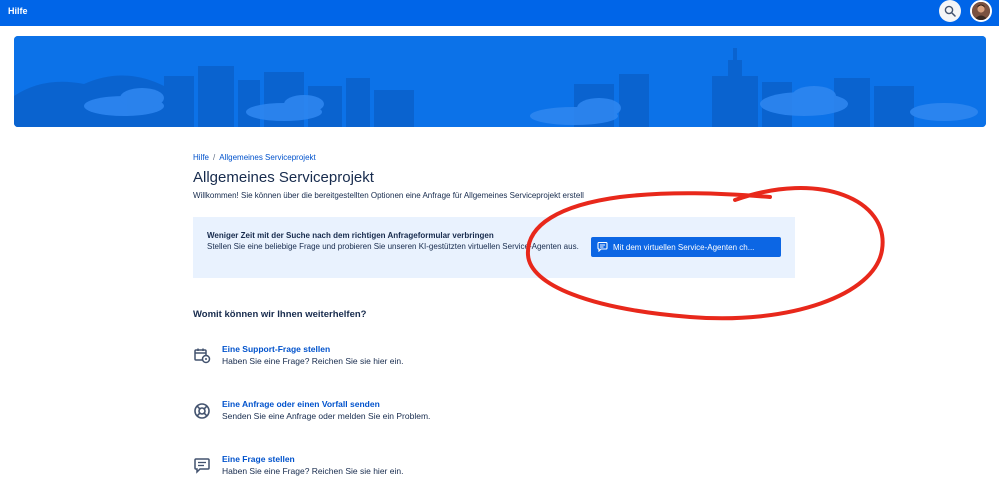 The height and width of the screenshot is (501, 999). What do you see at coordinates (276, 349) in the screenshot?
I see `request-type-title: Eine Support-Frage stellen` at bounding box center [276, 349].